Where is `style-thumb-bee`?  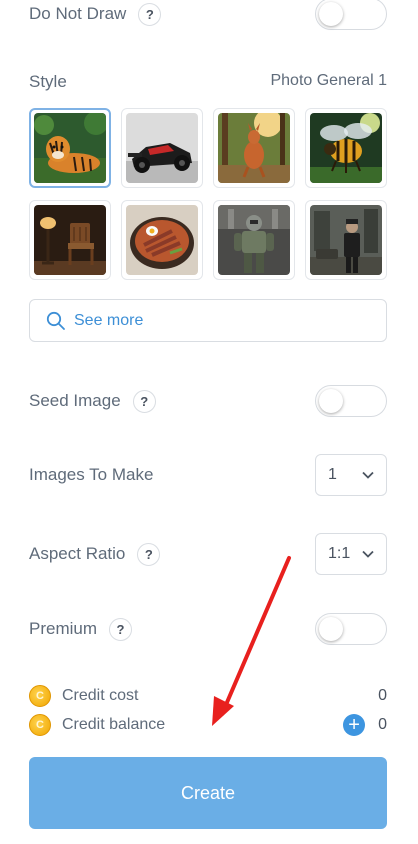
style-thumb-bee is located at coordinates (346, 148).